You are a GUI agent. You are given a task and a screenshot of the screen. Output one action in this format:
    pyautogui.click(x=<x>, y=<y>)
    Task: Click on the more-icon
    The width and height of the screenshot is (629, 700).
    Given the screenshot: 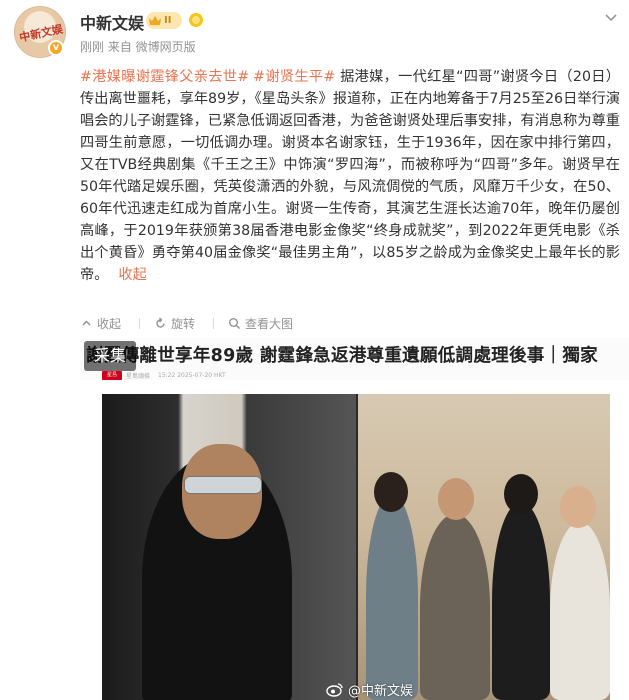 What is the action you would take?
    pyautogui.click(x=611, y=17)
    